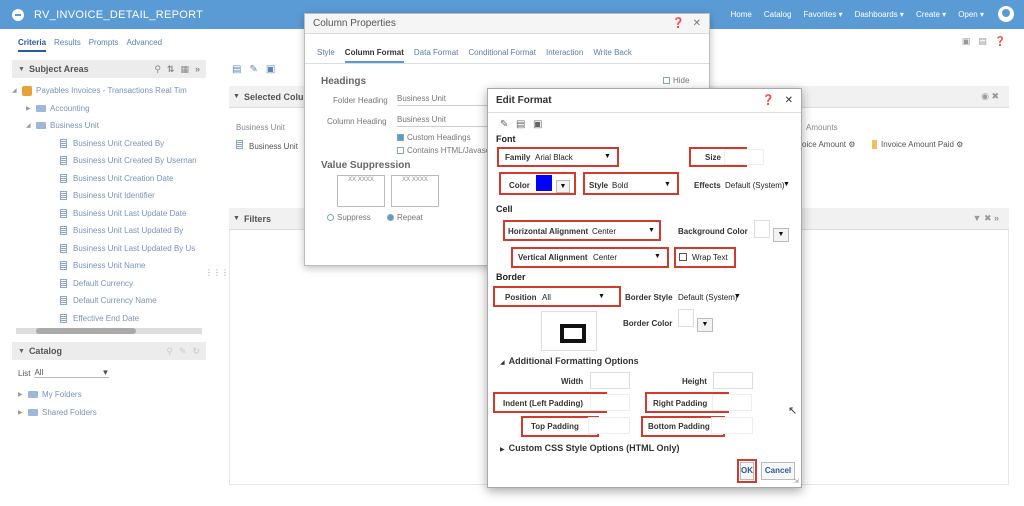 The width and height of the screenshot is (1024, 506). What do you see at coordinates (253, 69) in the screenshot?
I see `edit-formula-icon: ✎` at bounding box center [253, 69].